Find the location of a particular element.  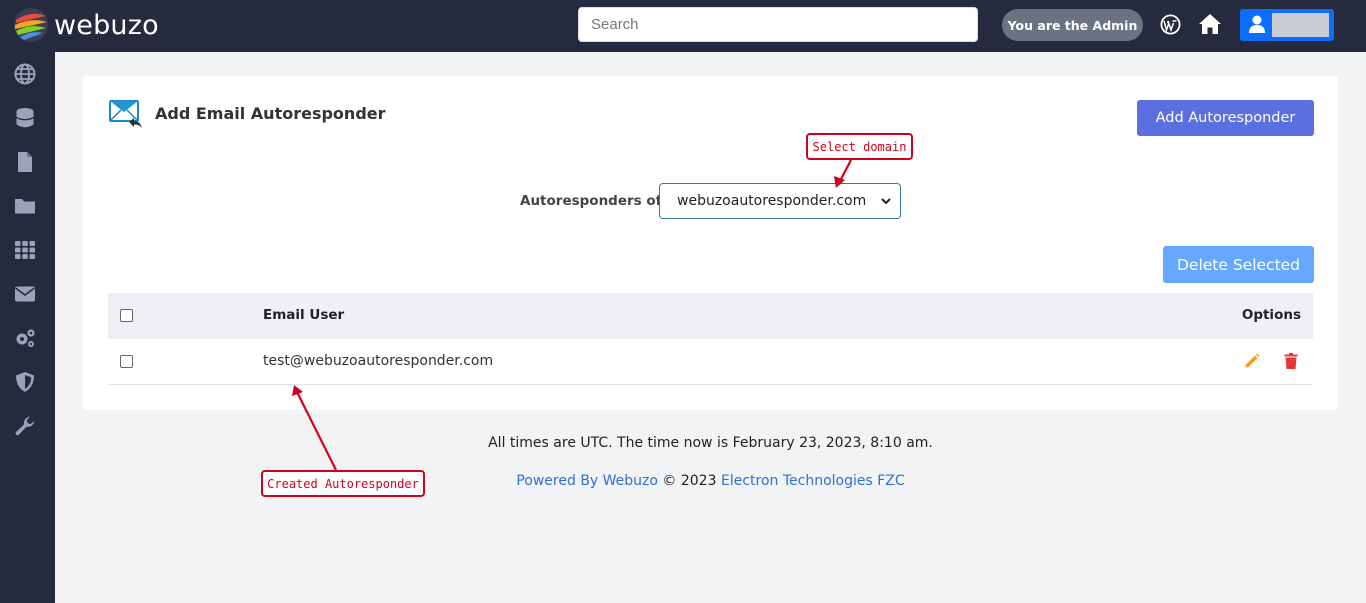

admin-badge: You are the Admin is located at coordinates (1072, 25).